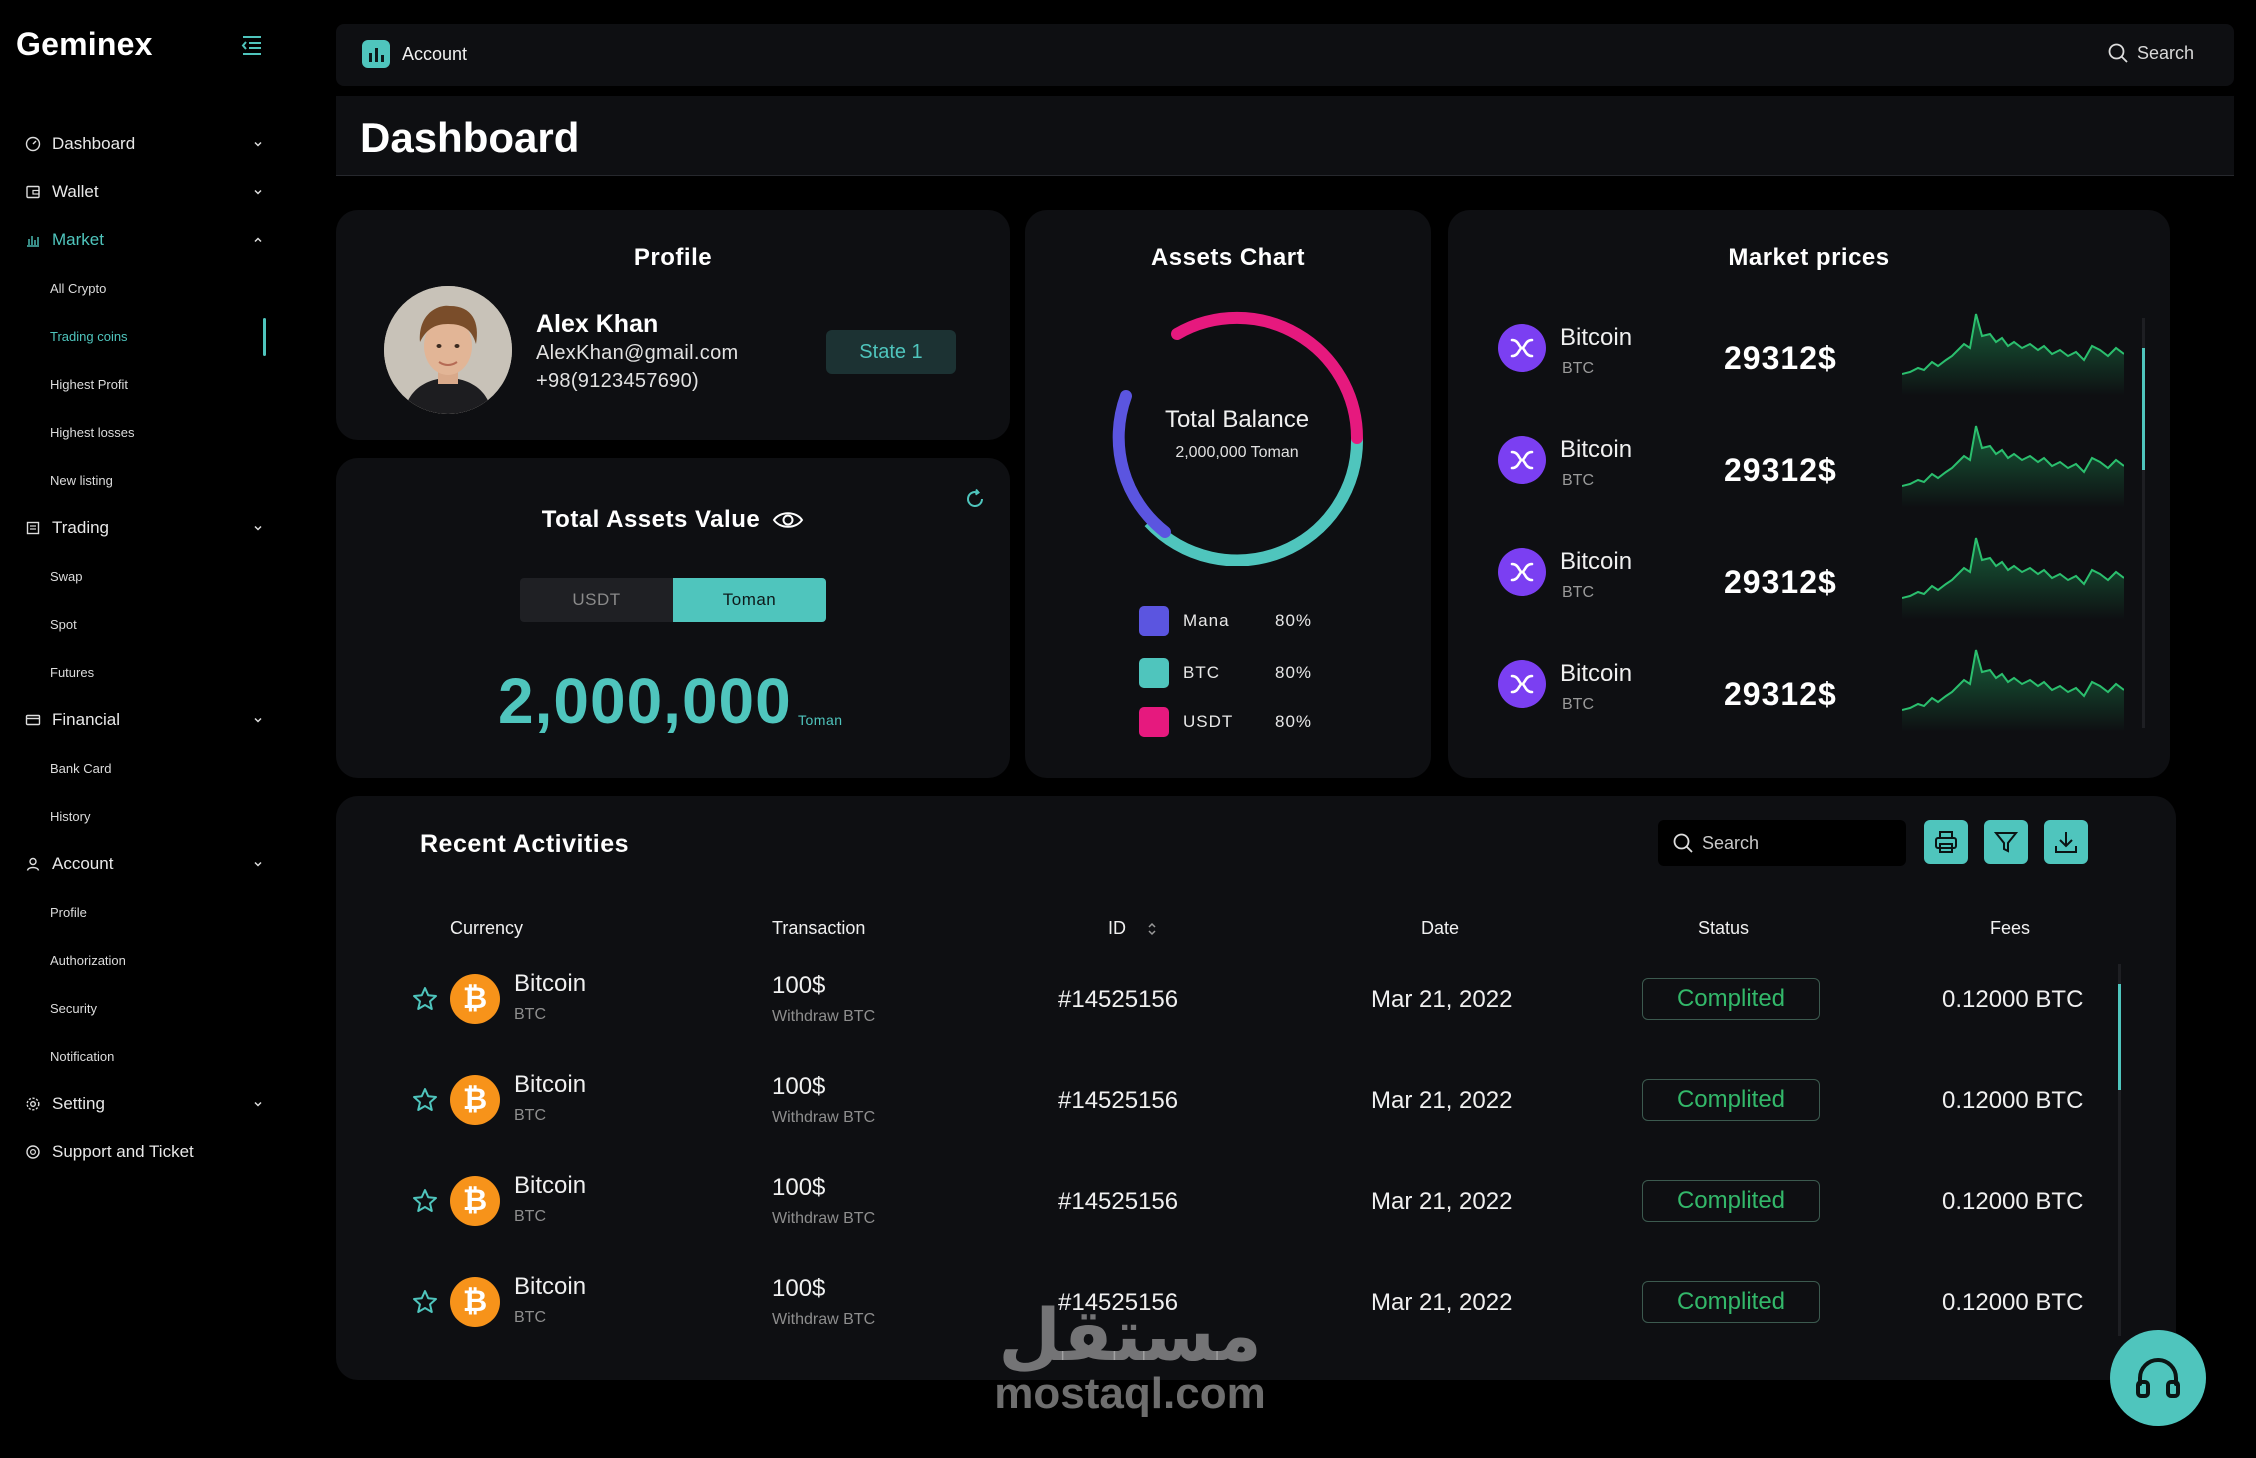 The width and height of the screenshot is (2256, 1458). Describe the element at coordinates (33, 864) in the screenshot. I see `user-icon` at that location.